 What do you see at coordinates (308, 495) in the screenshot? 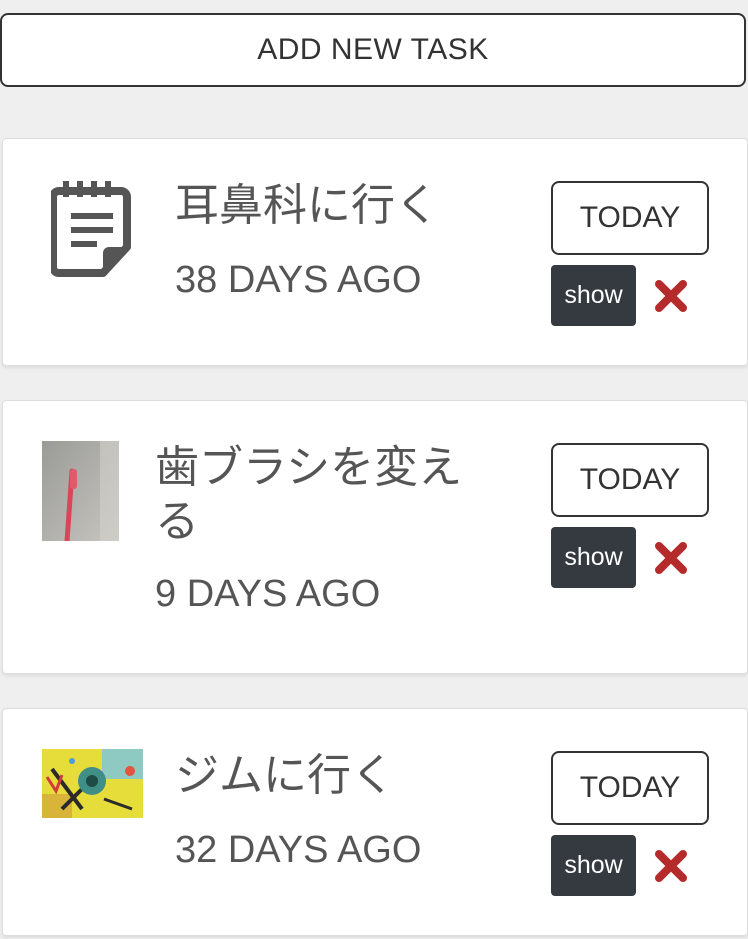
I see `task-title: 歯ブラシを変え る` at bounding box center [308, 495].